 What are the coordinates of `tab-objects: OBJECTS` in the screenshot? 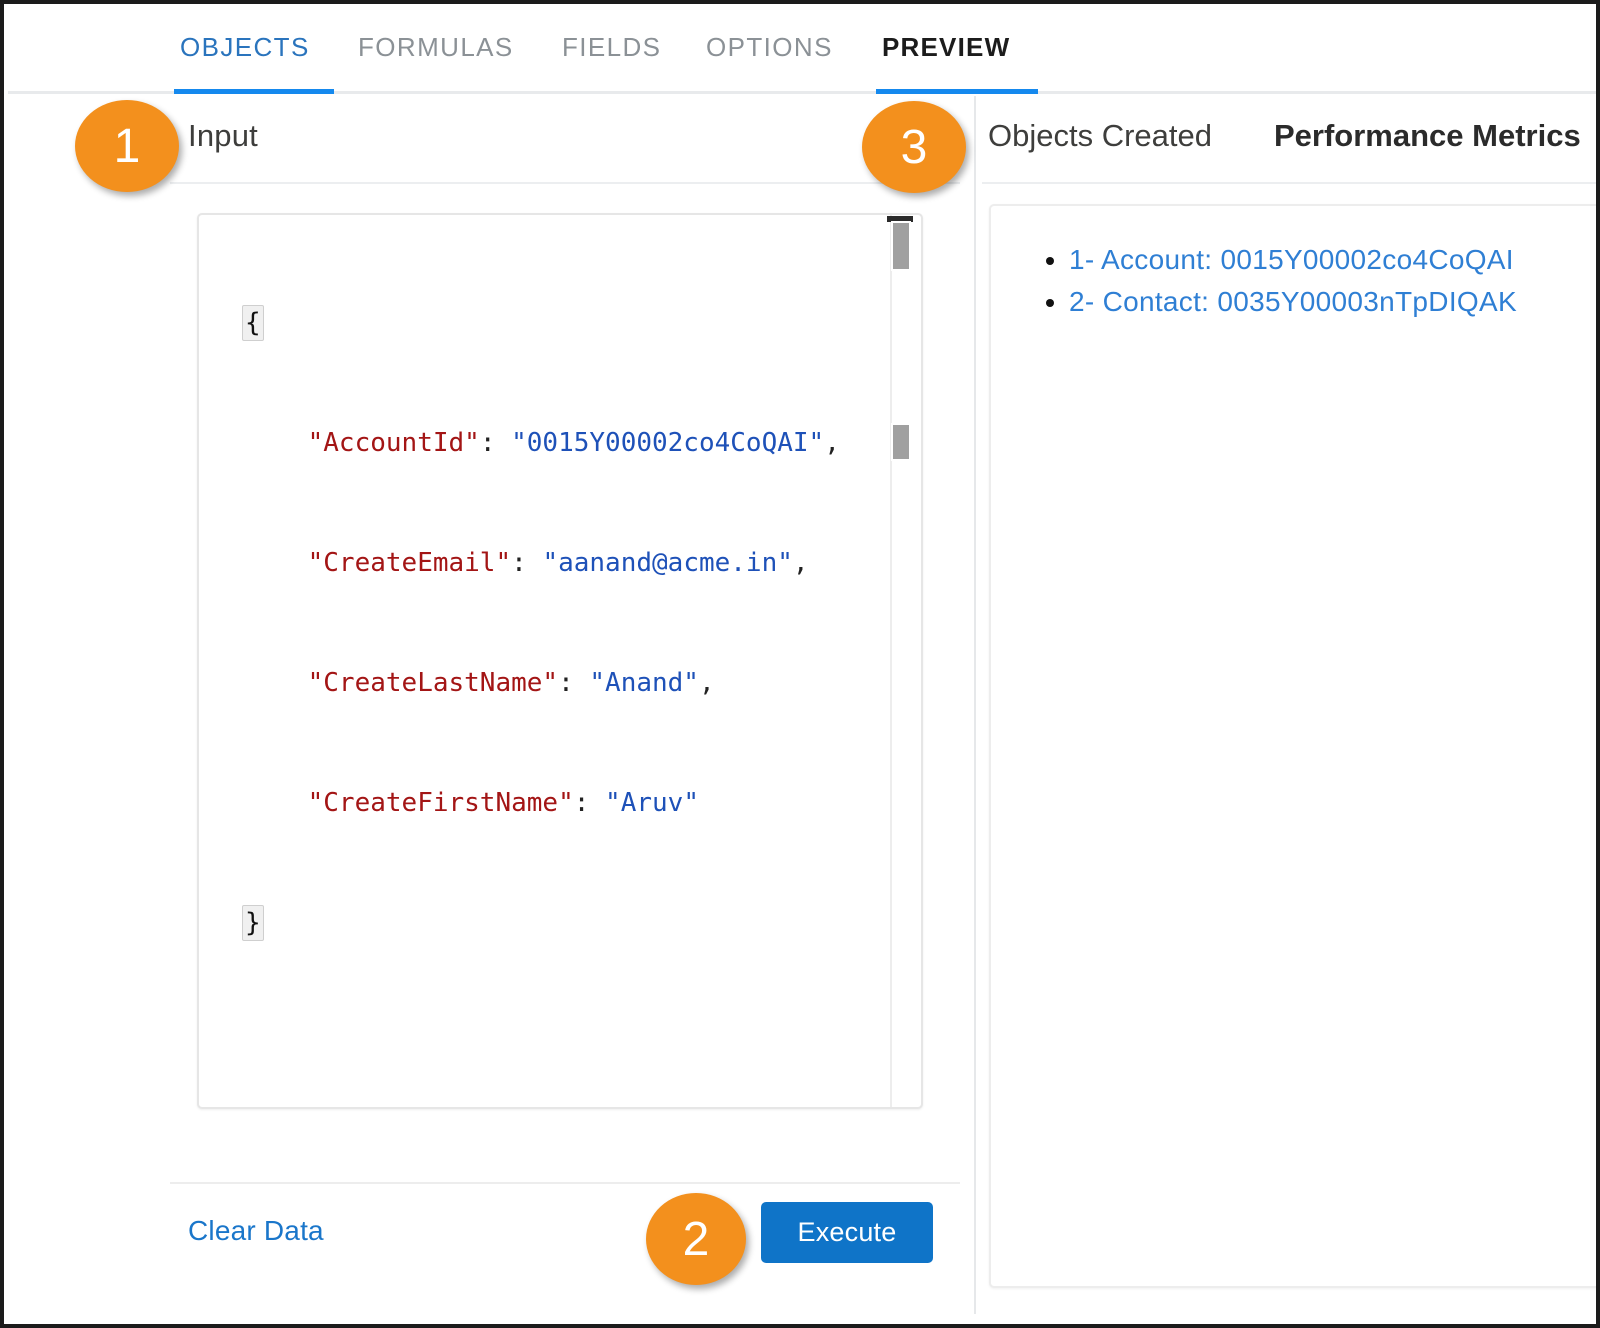 It's located at (245, 47).